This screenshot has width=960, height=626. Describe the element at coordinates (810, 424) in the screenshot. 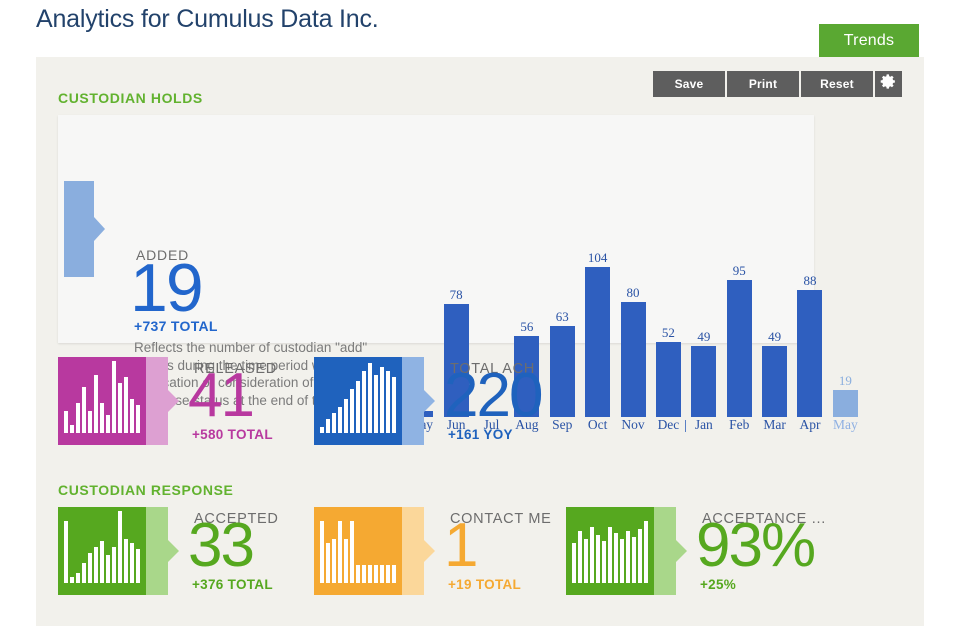

I see `axis-tick-label: Apr` at that location.